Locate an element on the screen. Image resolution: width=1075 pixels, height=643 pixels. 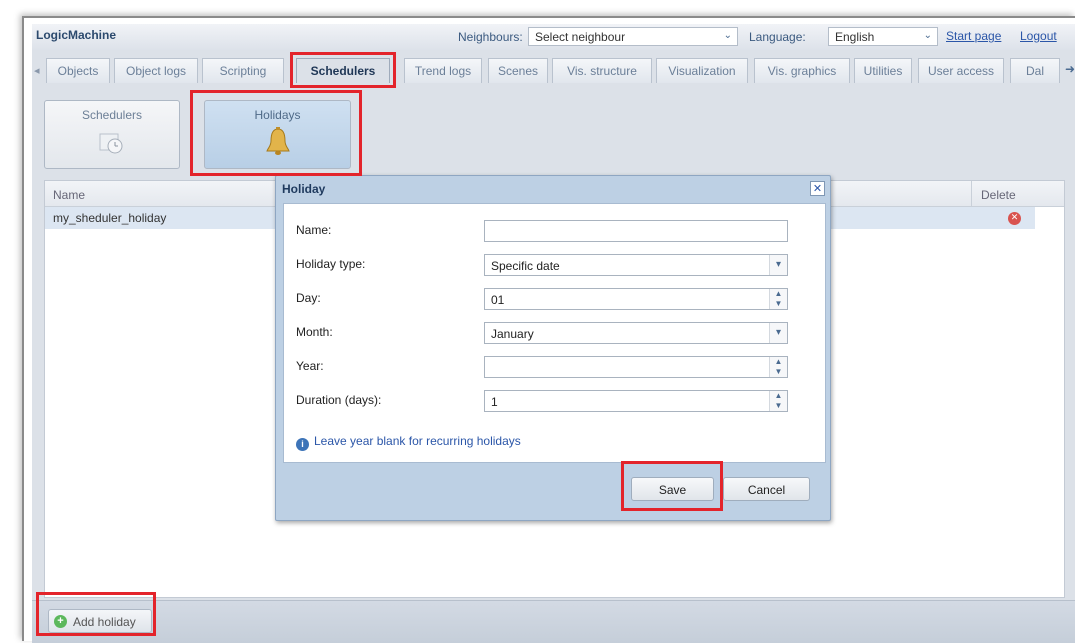
info-text: Leave year blank for recurring holidays is located at coordinates (417, 441).